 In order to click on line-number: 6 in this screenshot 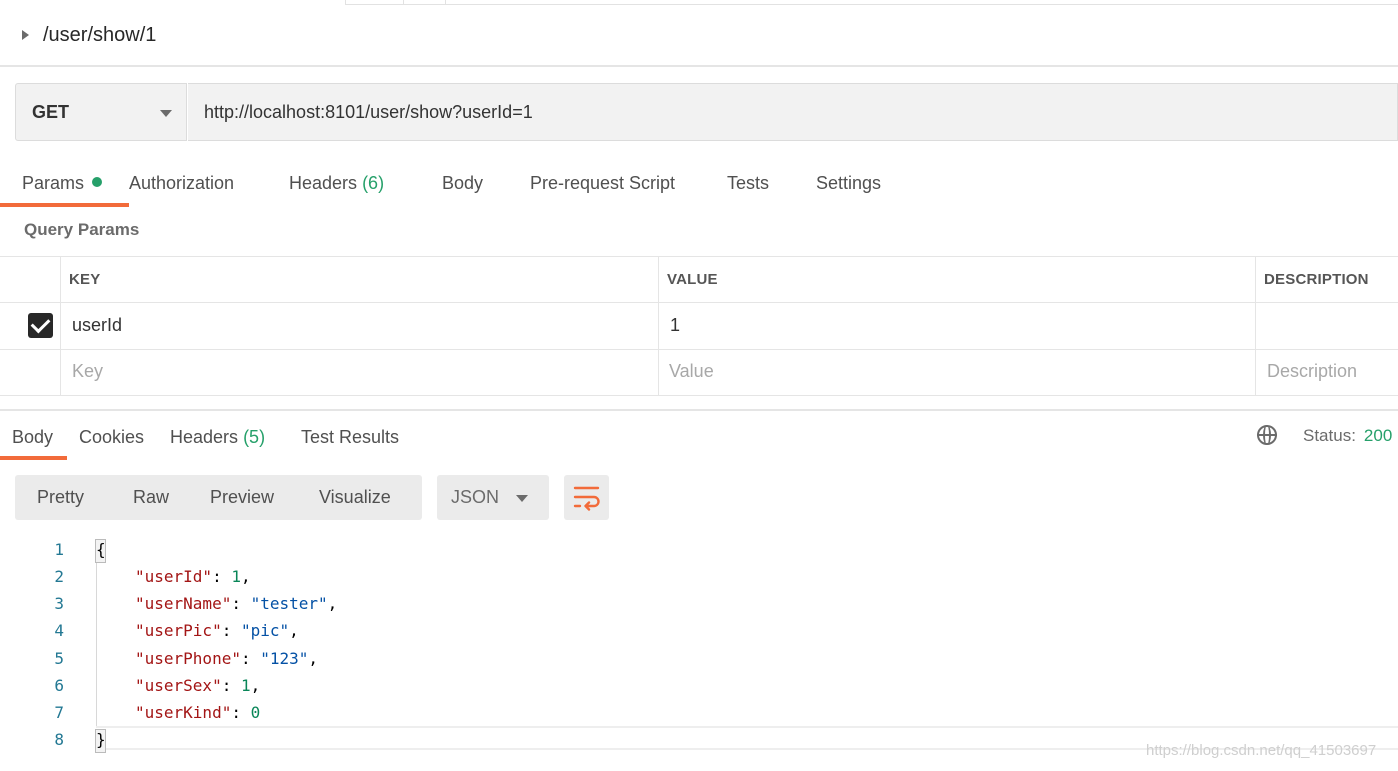, I will do `click(59, 685)`.